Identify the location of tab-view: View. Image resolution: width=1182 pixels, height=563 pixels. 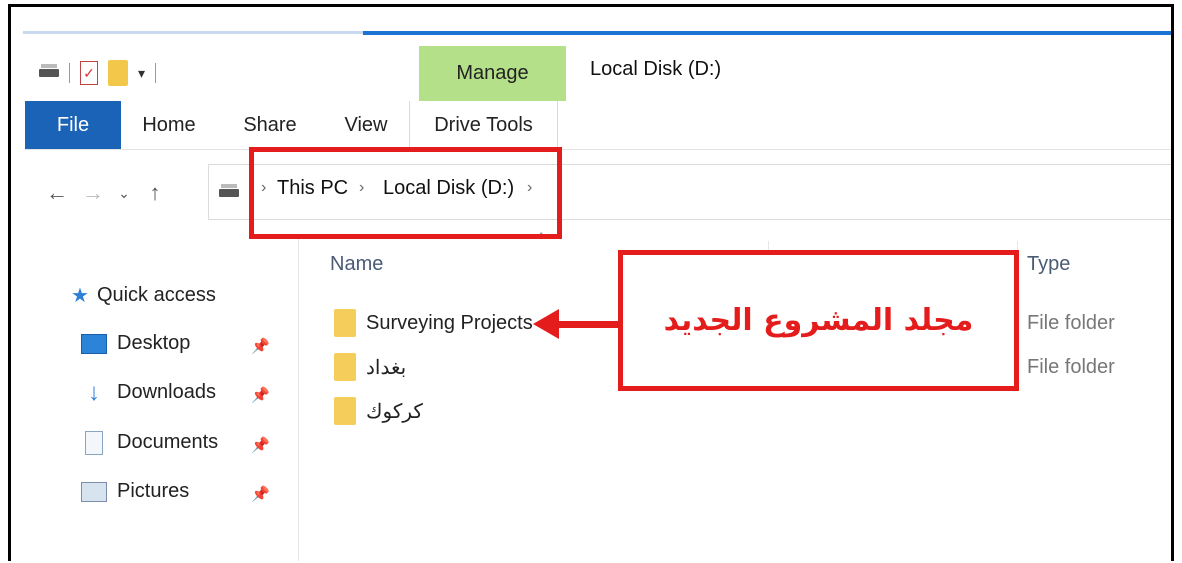
(366, 125).